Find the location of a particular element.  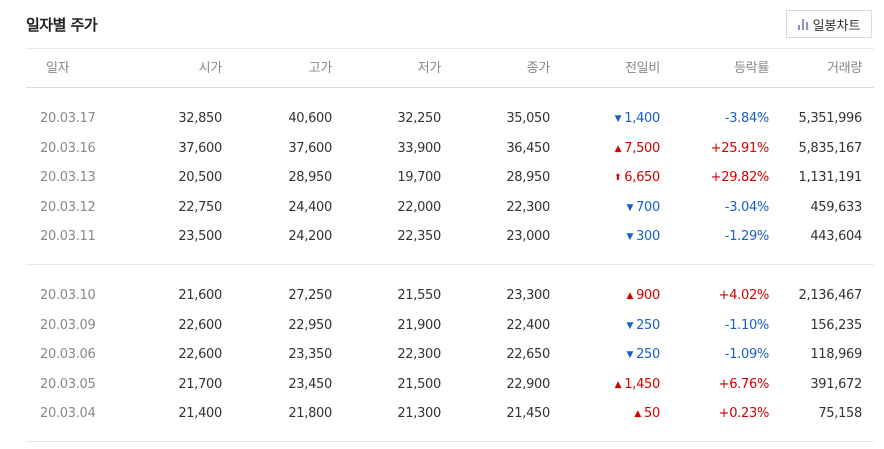

cell-volume: 156,235 is located at coordinates (836, 325).